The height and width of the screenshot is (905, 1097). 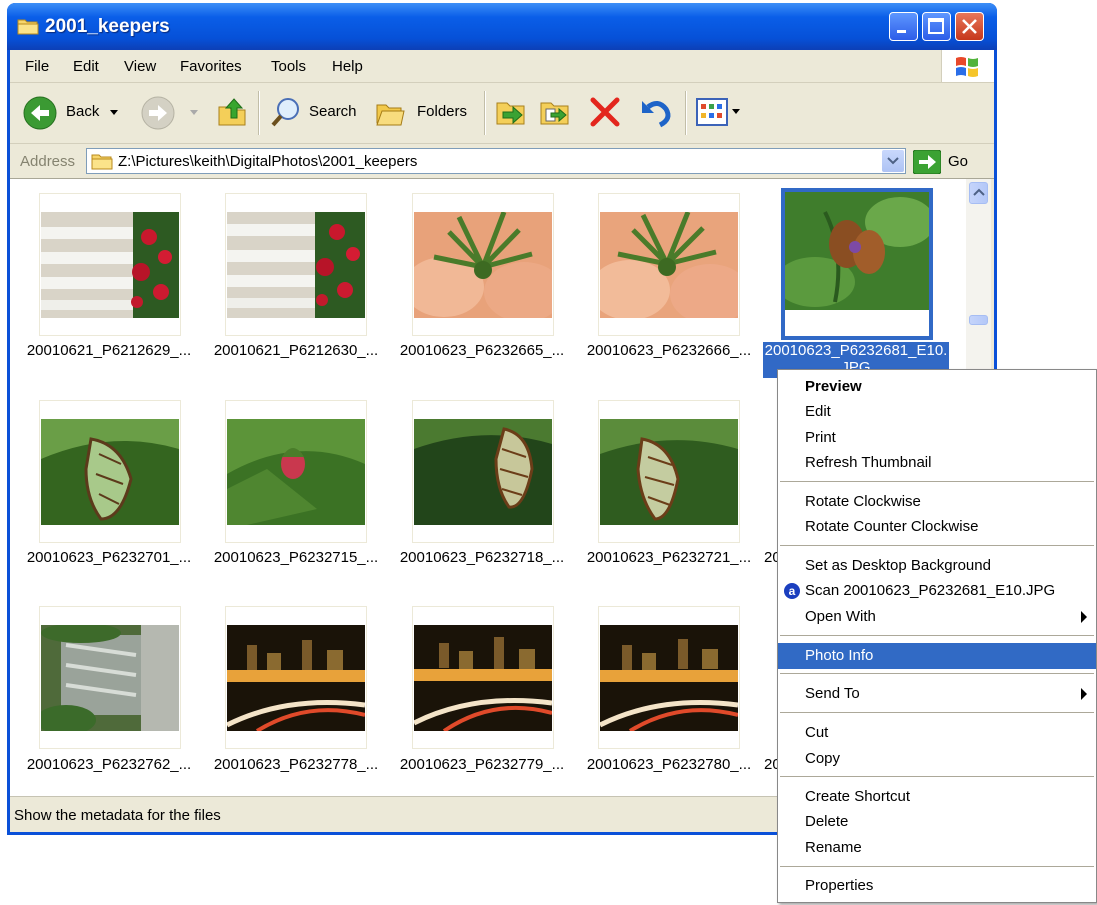 What do you see at coordinates (511, 114) in the screenshot?
I see `move-to-button` at bounding box center [511, 114].